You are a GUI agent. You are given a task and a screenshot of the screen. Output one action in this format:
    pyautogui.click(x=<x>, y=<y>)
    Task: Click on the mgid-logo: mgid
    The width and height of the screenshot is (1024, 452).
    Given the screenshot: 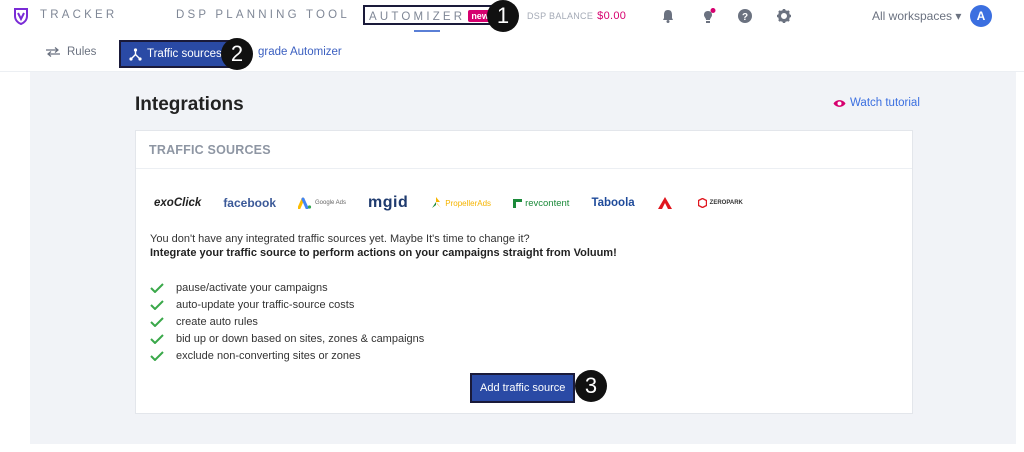 What is the action you would take?
    pyautogui.click(x=388, y=202)
    